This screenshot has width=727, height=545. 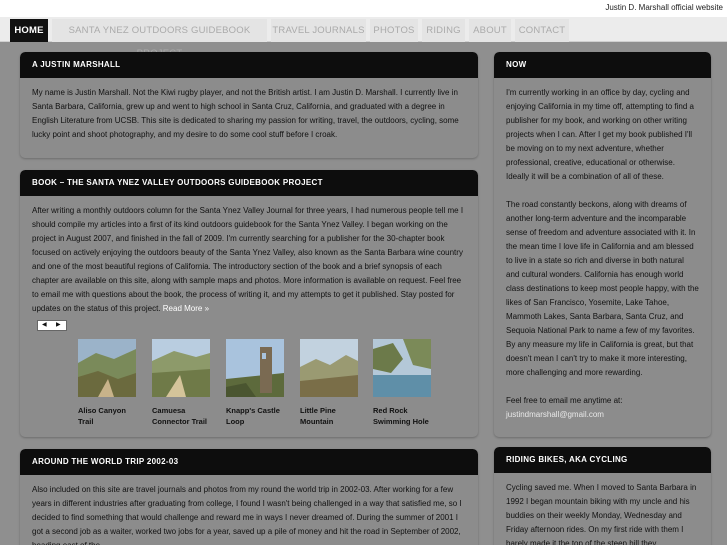 I want to click on red-rock-photo, so click(x=402, y=368).